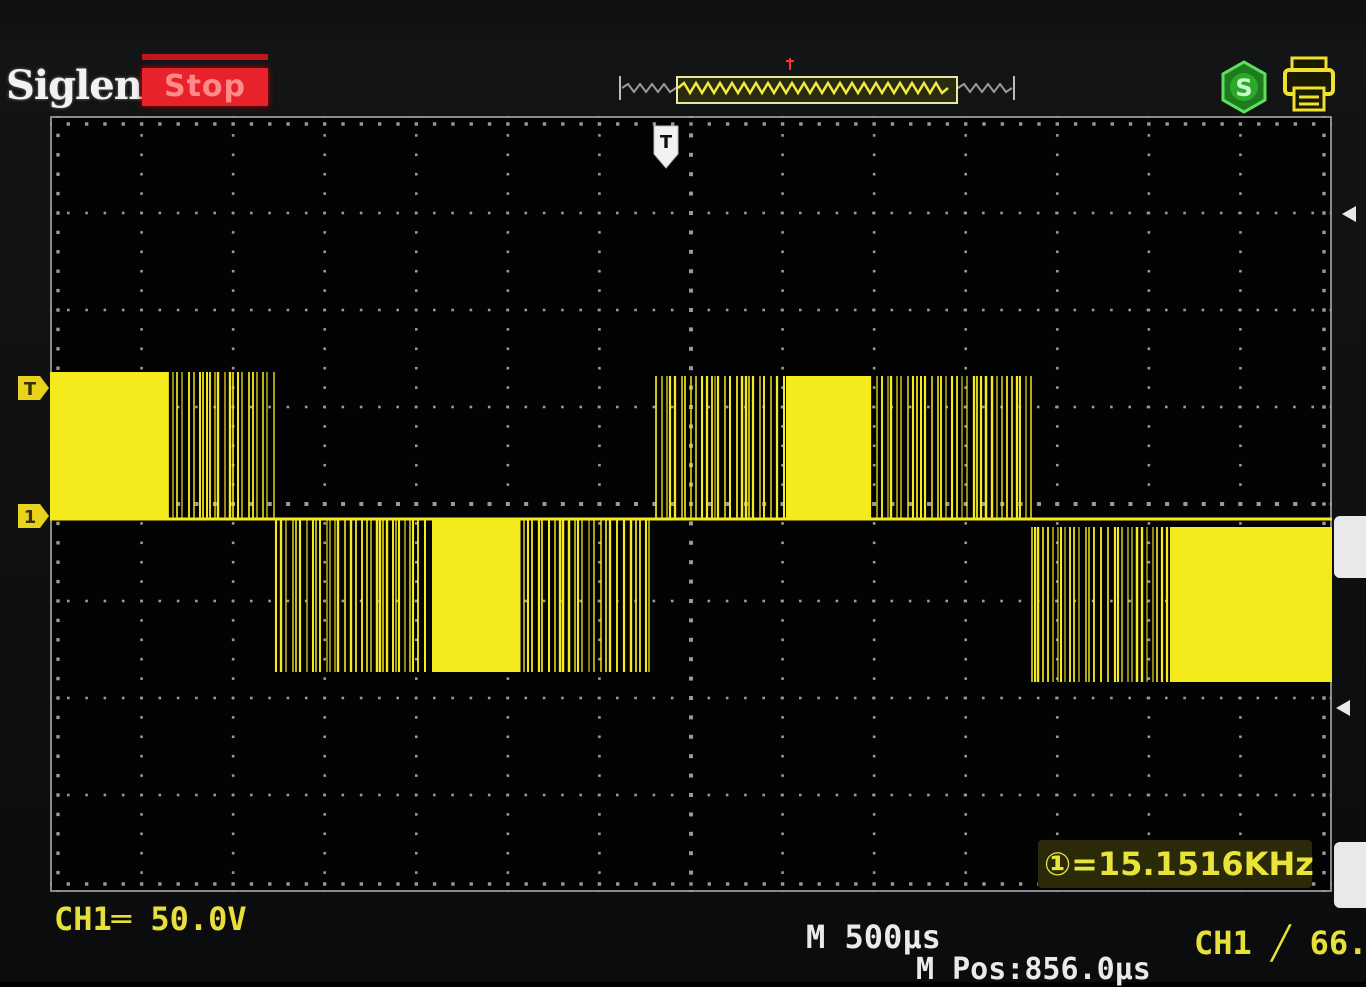 The height and width of the screenshot is (987, 1366). What do you see at coordinates (205, 80) in the screenshot?
I see `run-stop-indicator: Stop` at bounding box center [205, 80].